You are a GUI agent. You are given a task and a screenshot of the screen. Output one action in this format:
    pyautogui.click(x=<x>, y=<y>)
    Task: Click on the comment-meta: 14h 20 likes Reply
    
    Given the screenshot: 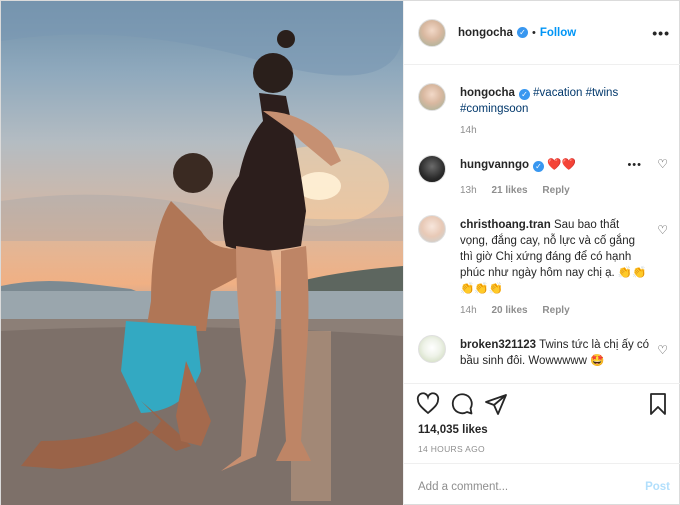 What is the action you would take?
    pyautogui.click(x=521, y=310)
    